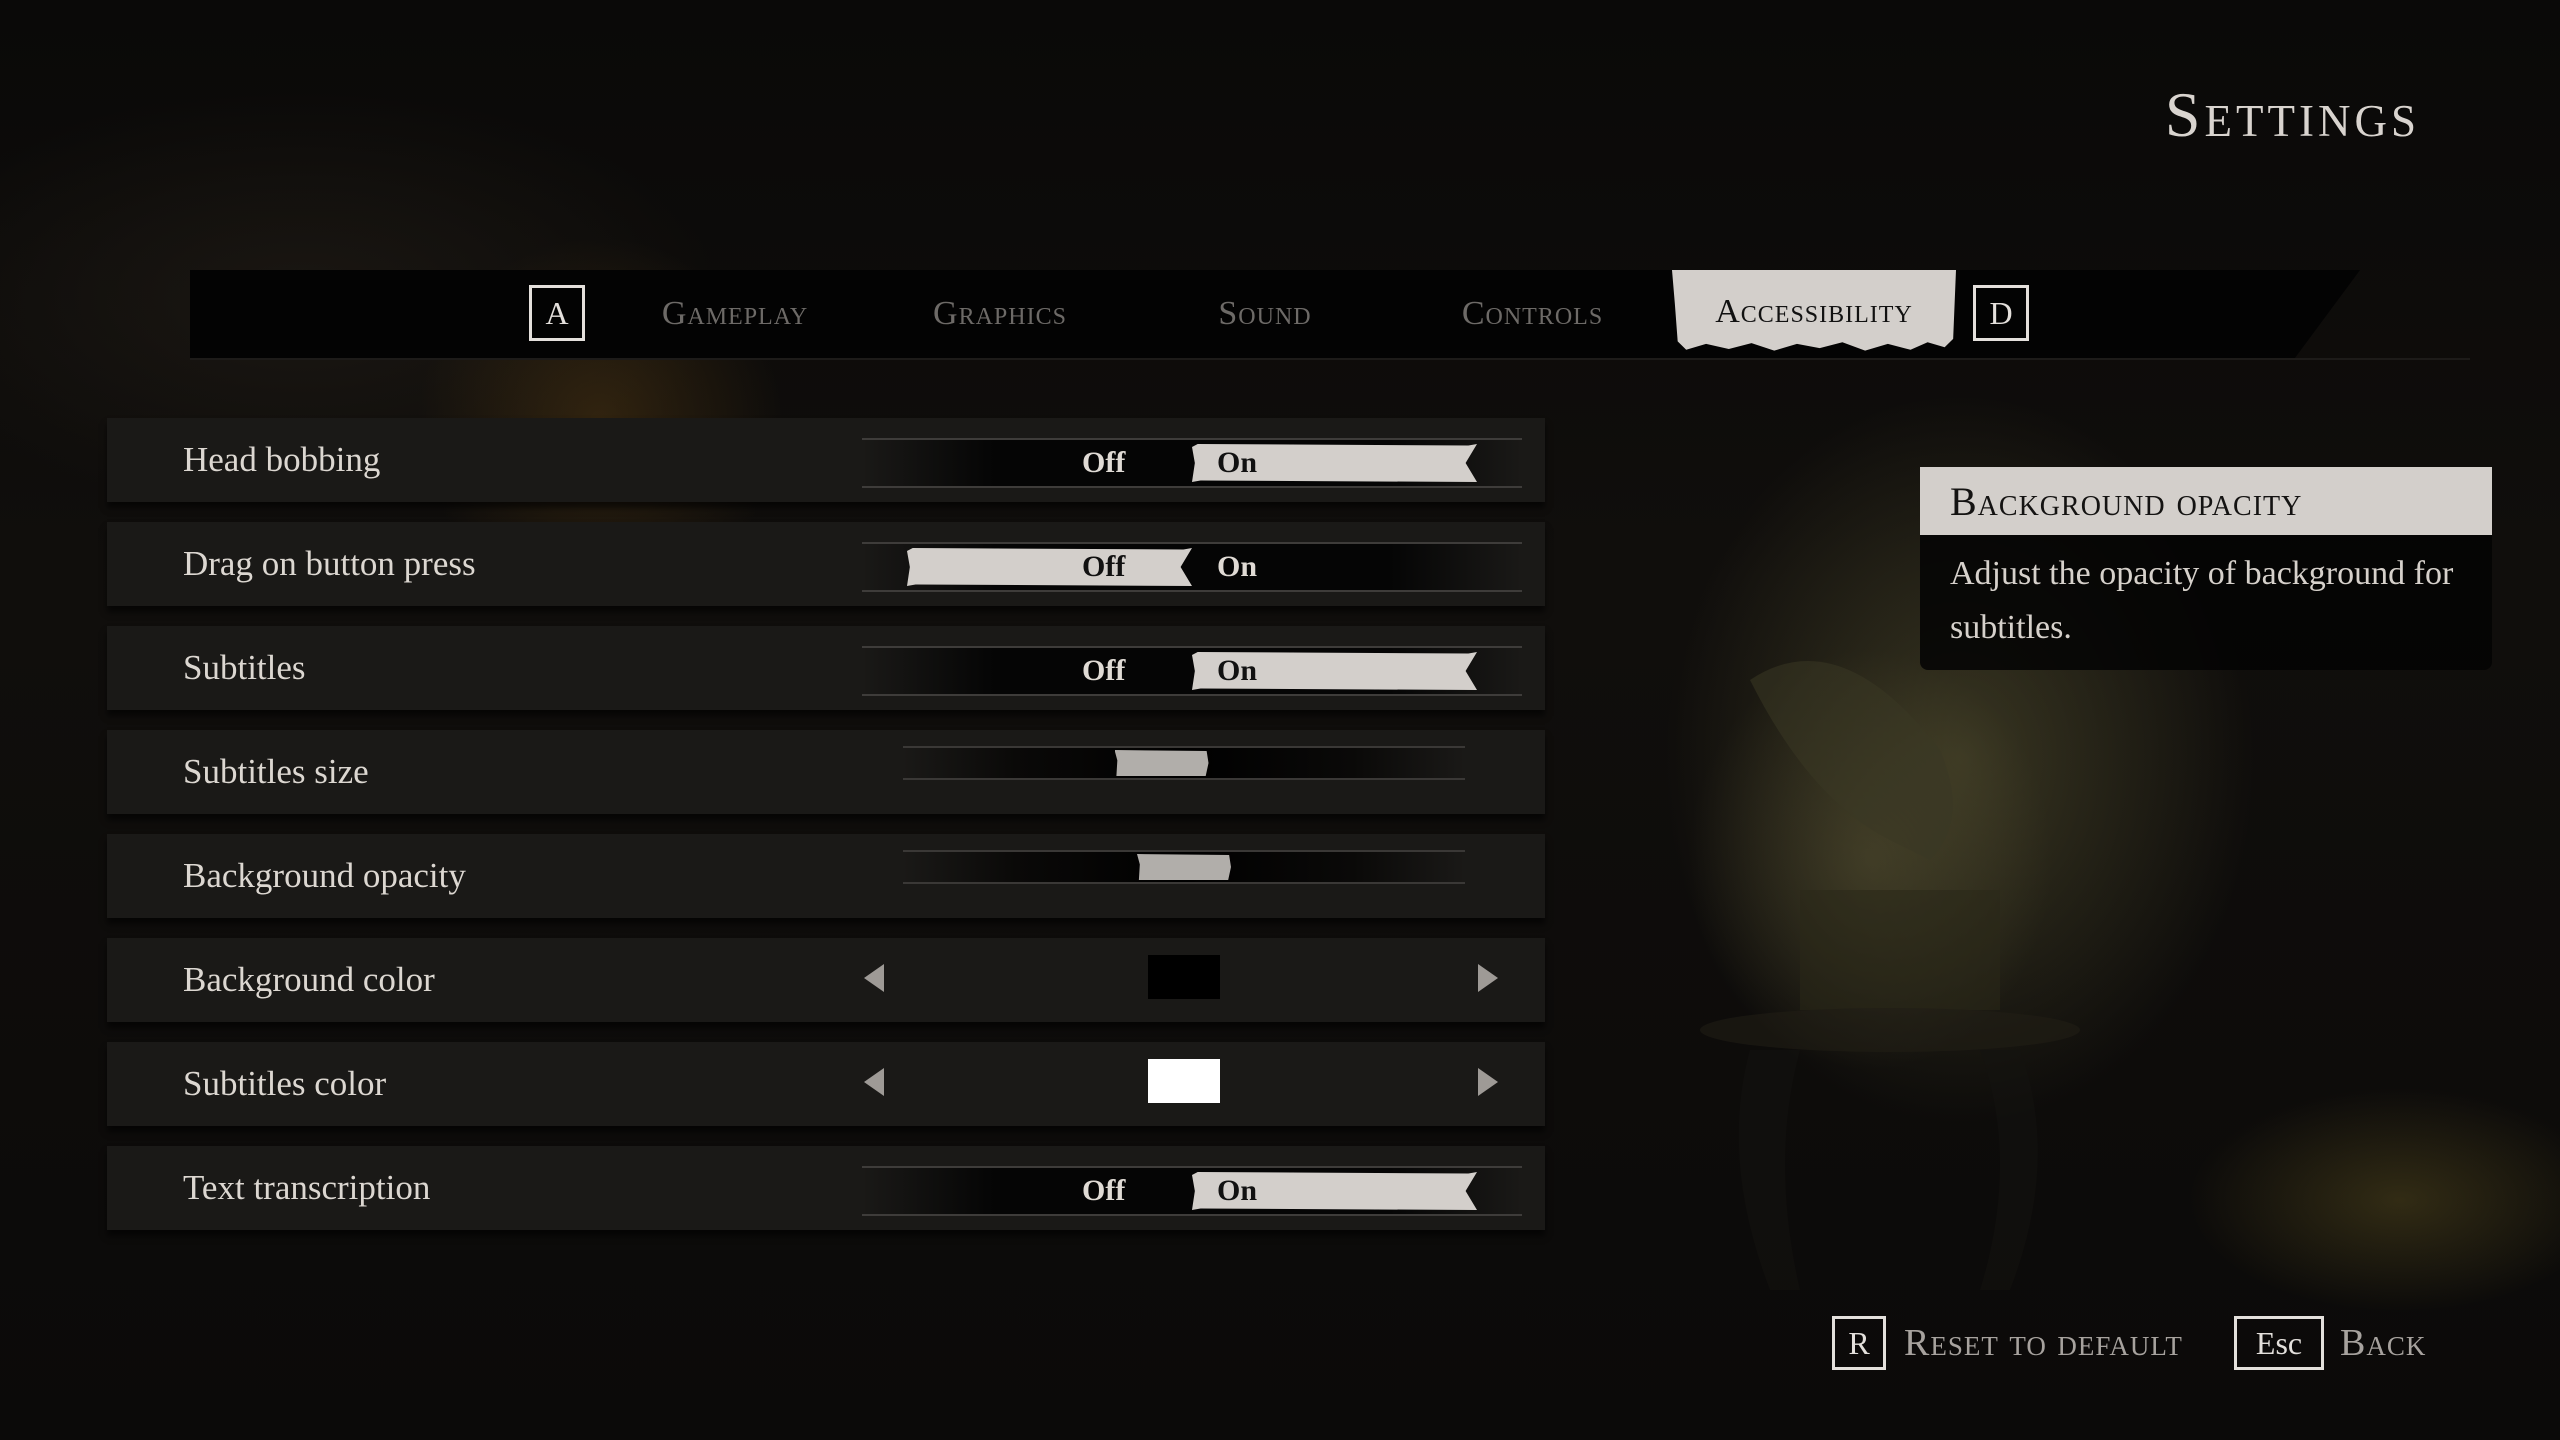  What do you see at coordinates (1859, 1343) in the screenshot?
I see `reset-key-button: R` at bounding box center [1859, 1343].